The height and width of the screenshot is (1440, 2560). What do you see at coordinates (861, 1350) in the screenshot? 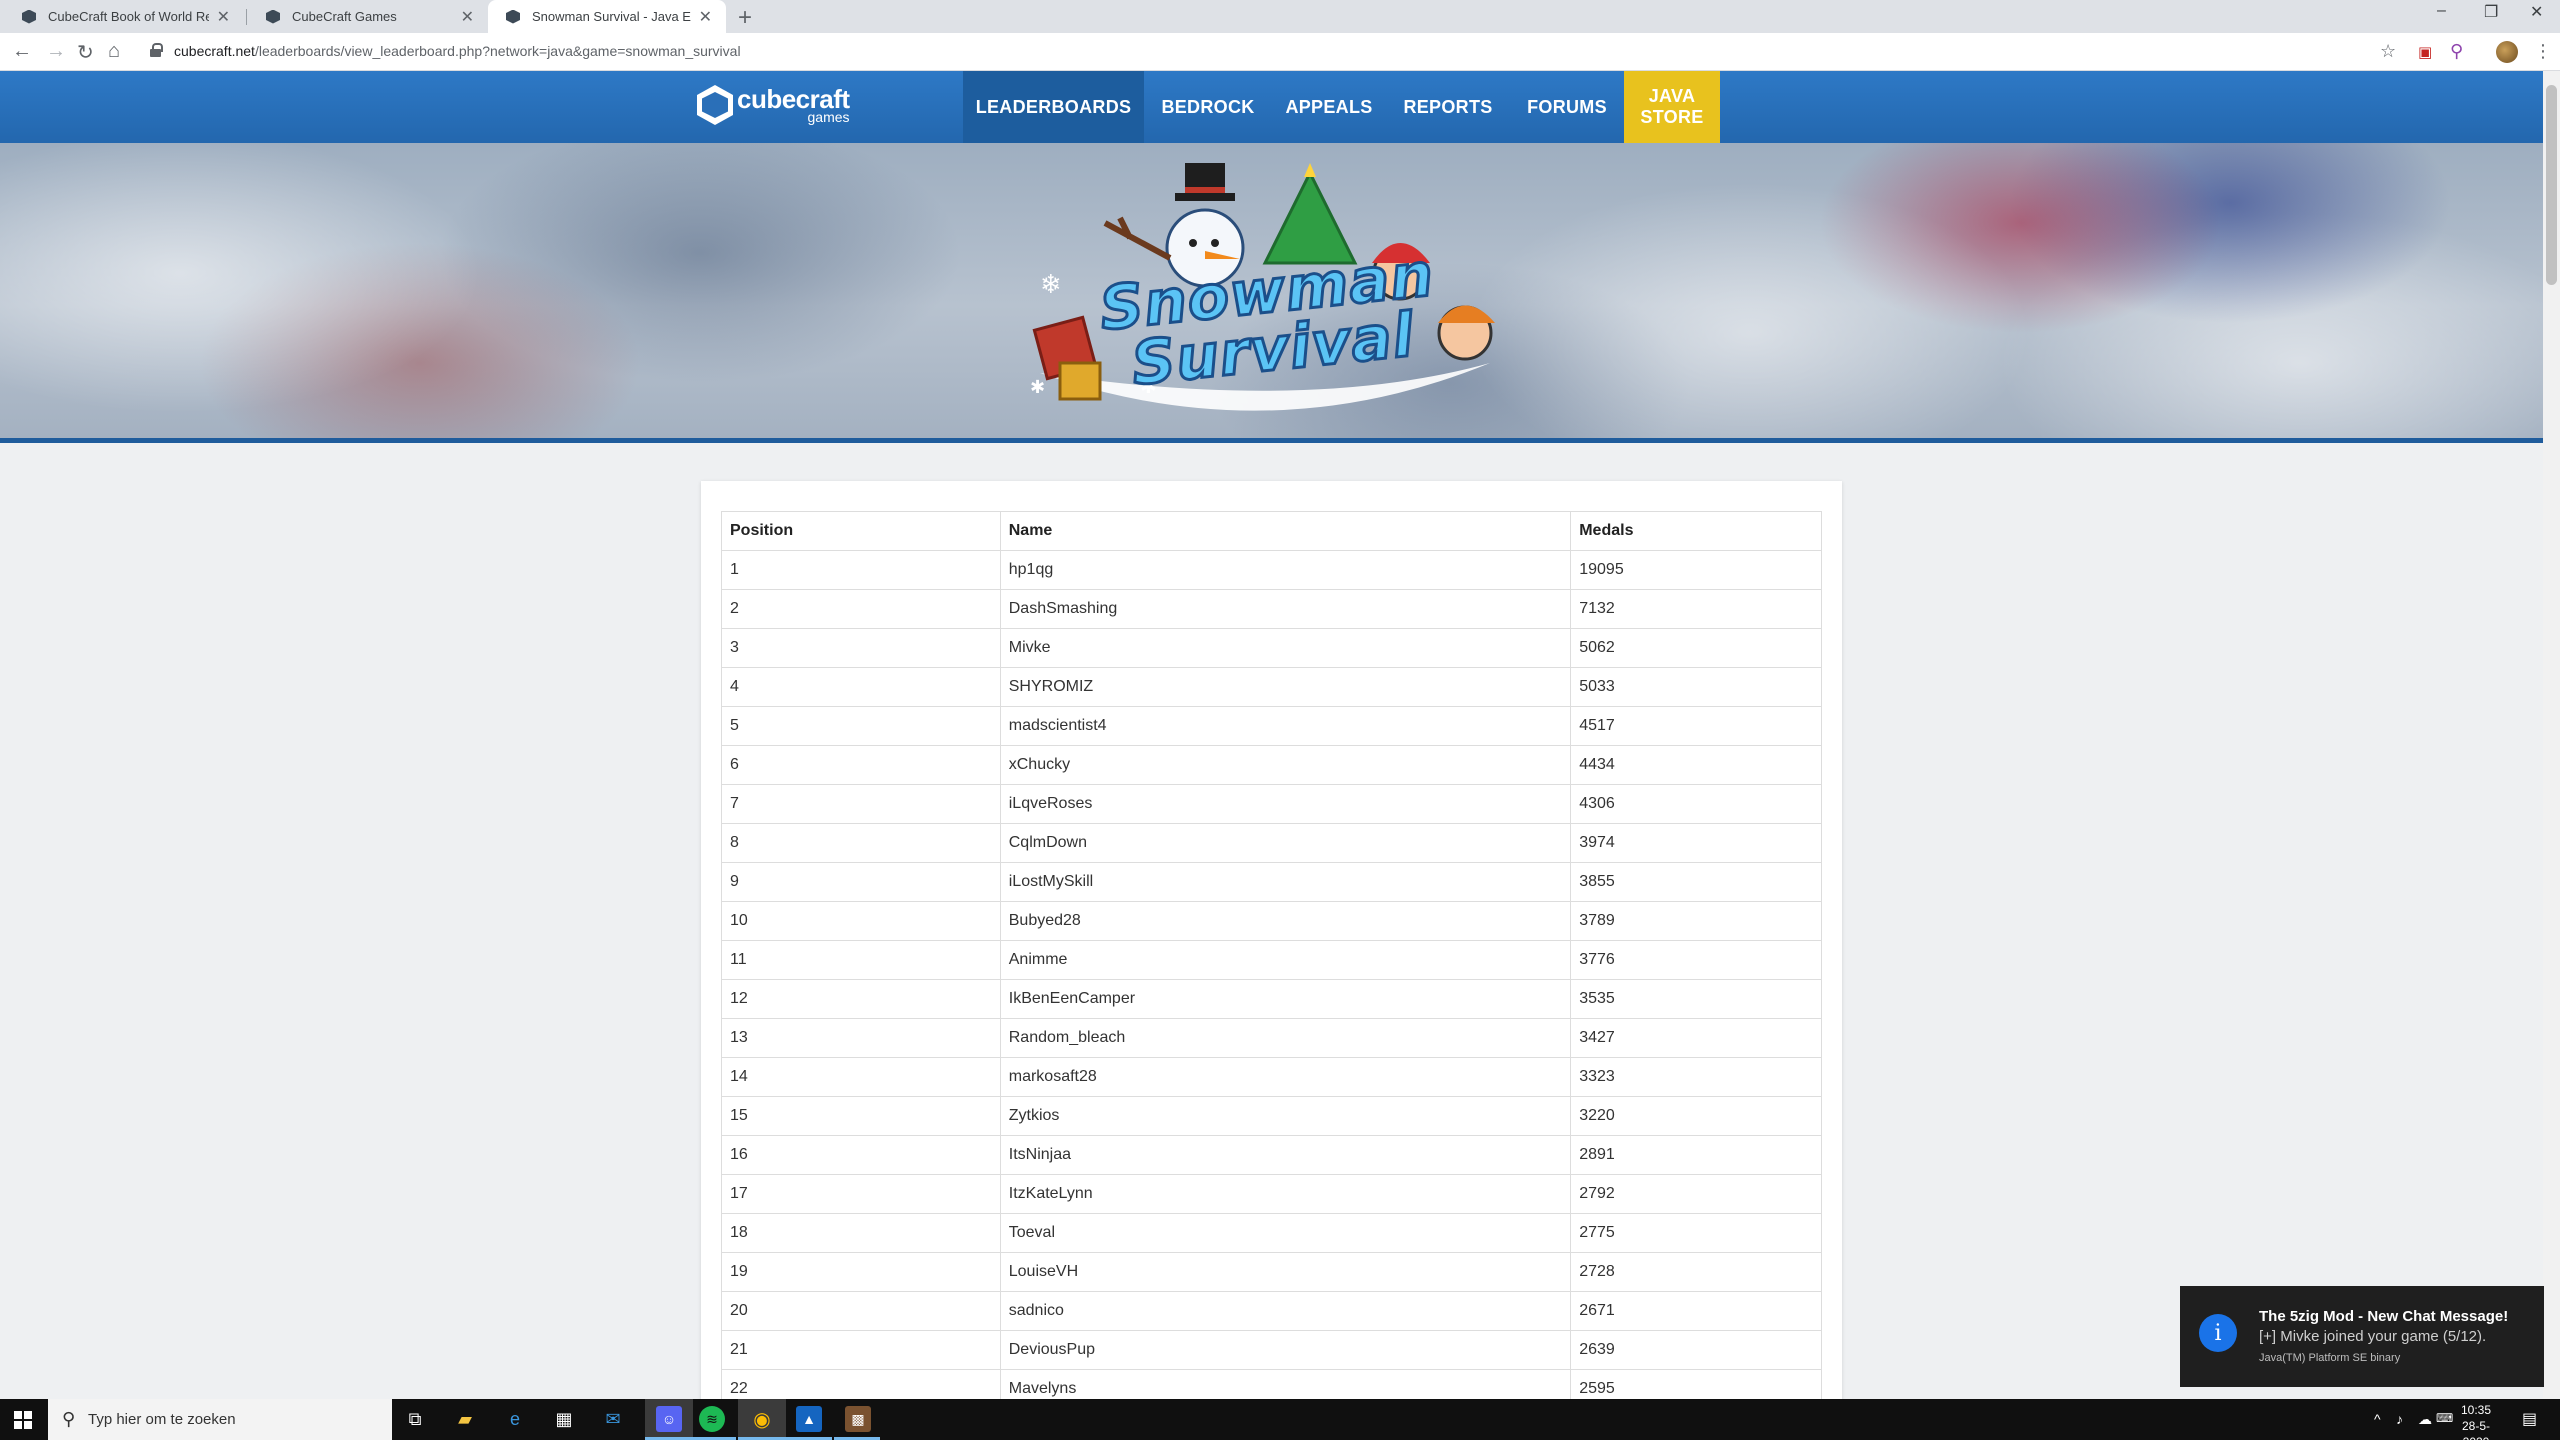
I see `cell-position: 21` at bounding box center [861, 1350].